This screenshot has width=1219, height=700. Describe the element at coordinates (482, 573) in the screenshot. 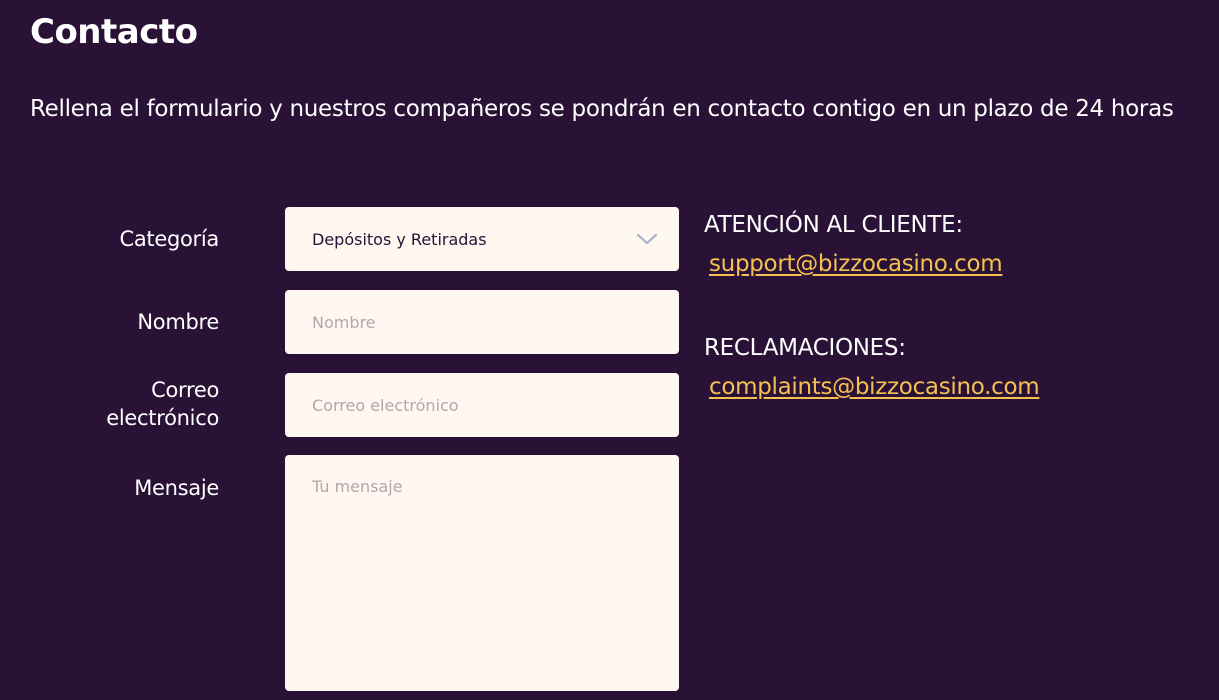

I see `message-textarea: Tu mensaje` at that location.